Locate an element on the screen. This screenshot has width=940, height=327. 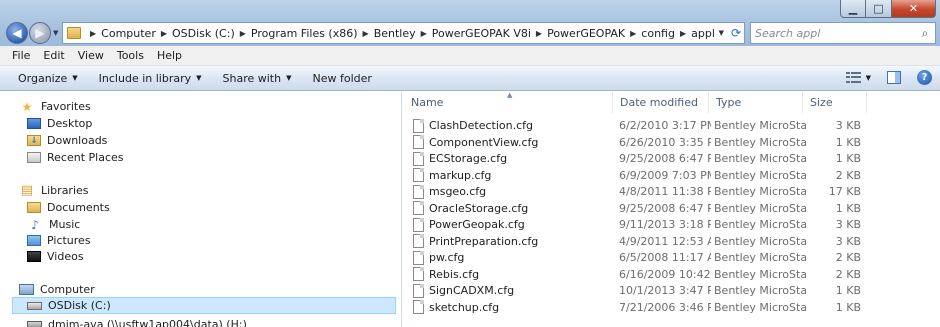
view-options-chevron-icon: ▼ is located at coordinates (868, 78).